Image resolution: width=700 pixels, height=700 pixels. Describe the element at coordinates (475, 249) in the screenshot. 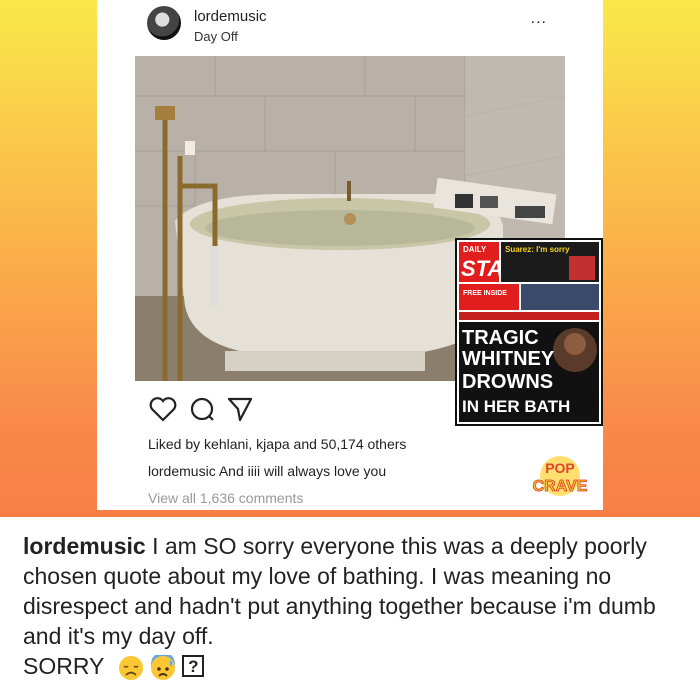

I see `masthead-top: DAILY` at that location.